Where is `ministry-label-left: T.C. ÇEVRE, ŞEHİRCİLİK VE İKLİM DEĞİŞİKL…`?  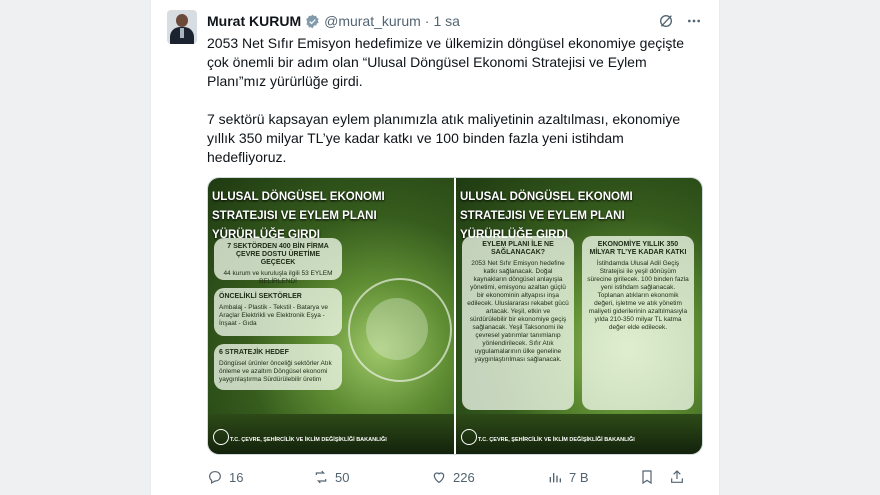 ministry-label-left: T.C. ÇEVRE, ŞEHİRCİLİK VE İKLİM DEĞİŞİKL… is located at coordinates (308, 440).